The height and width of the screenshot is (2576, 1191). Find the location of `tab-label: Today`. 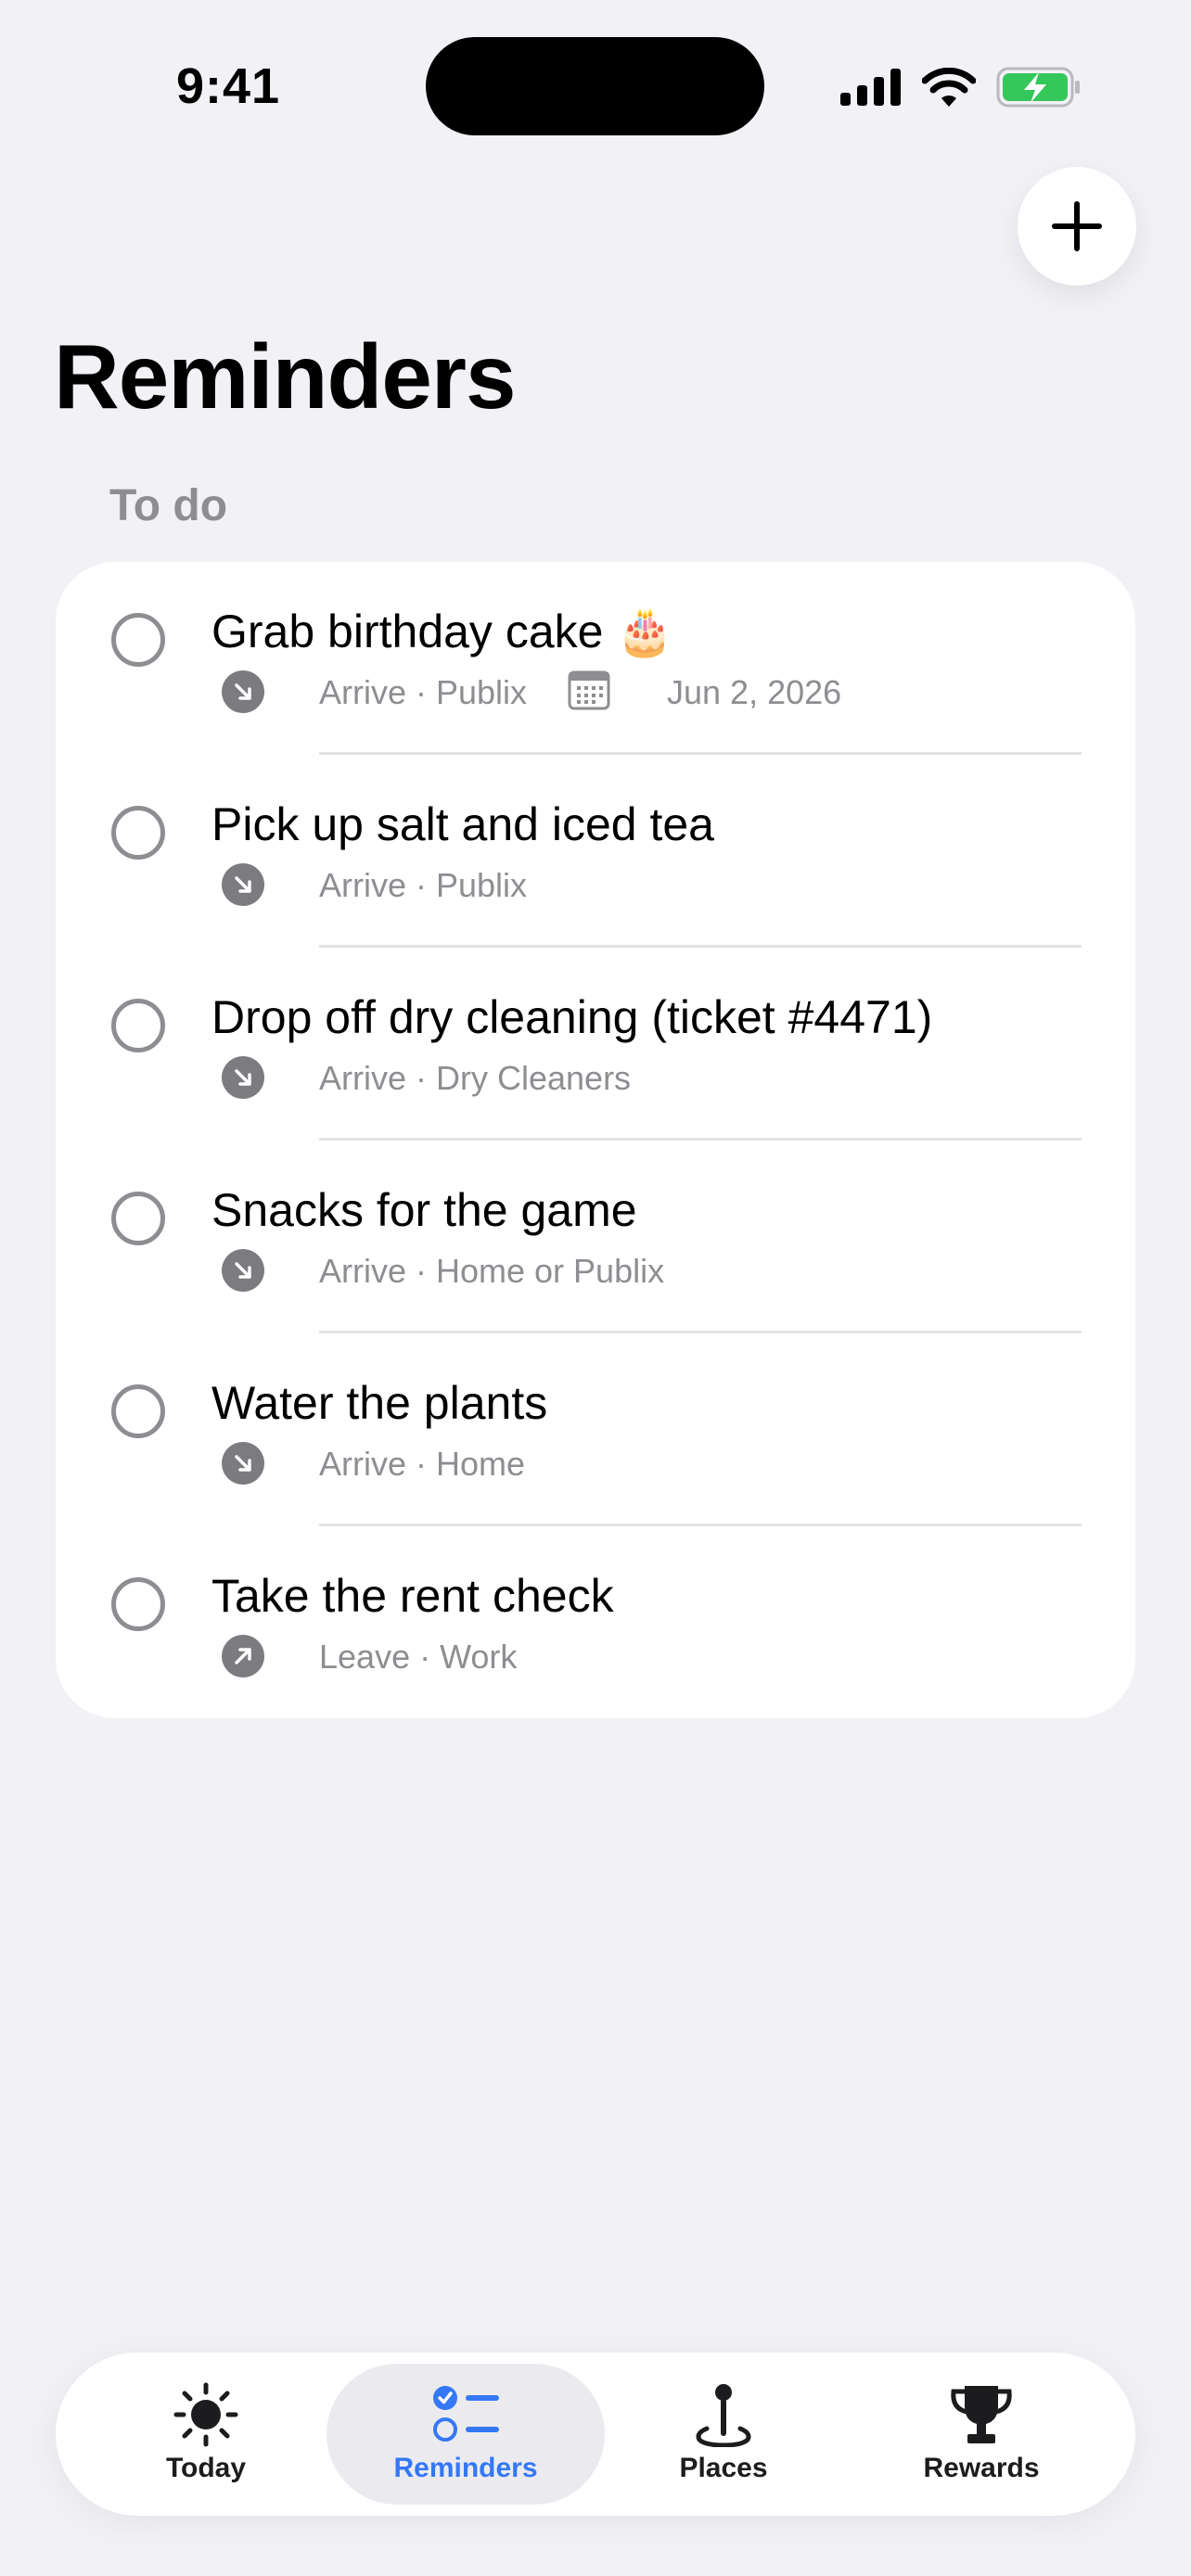

tab-label: Today is located at coordinates (206, 2468).